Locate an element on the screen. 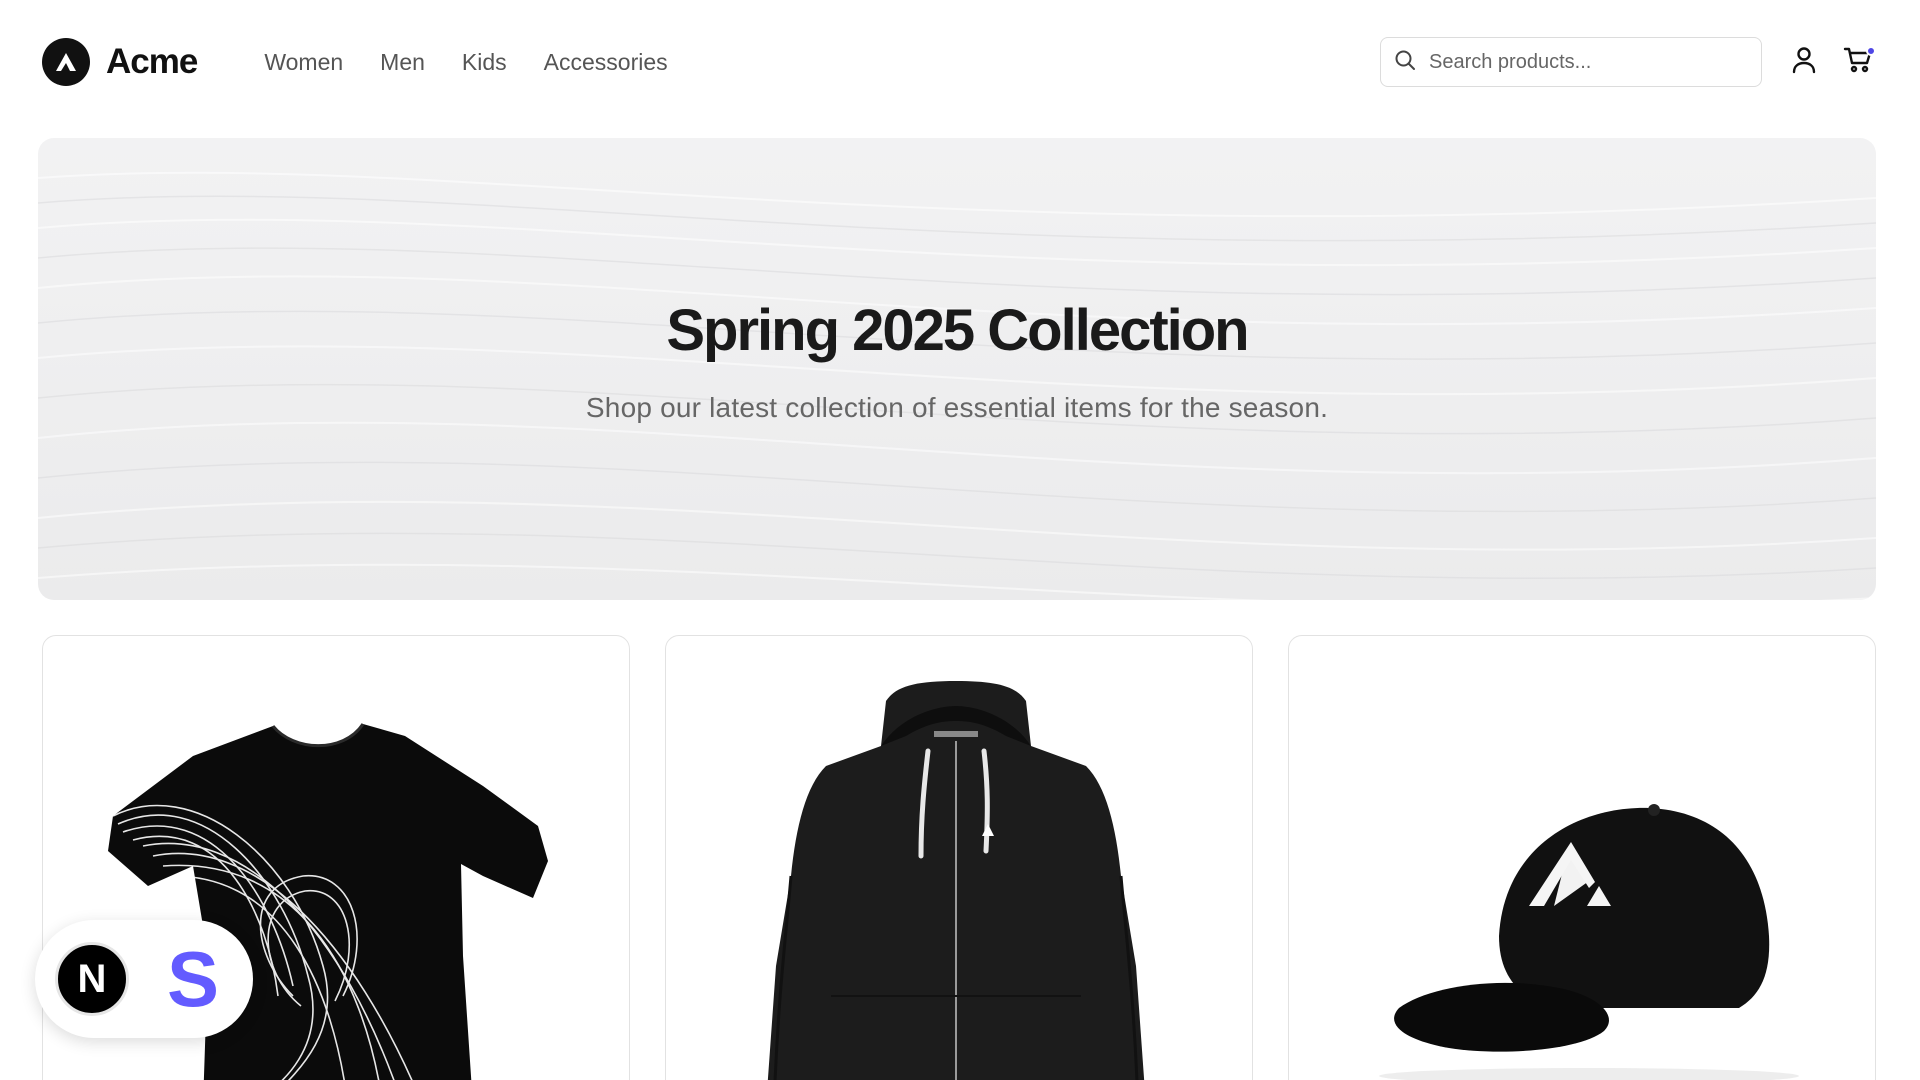  search-icon is located at coordinates (1405, 62).